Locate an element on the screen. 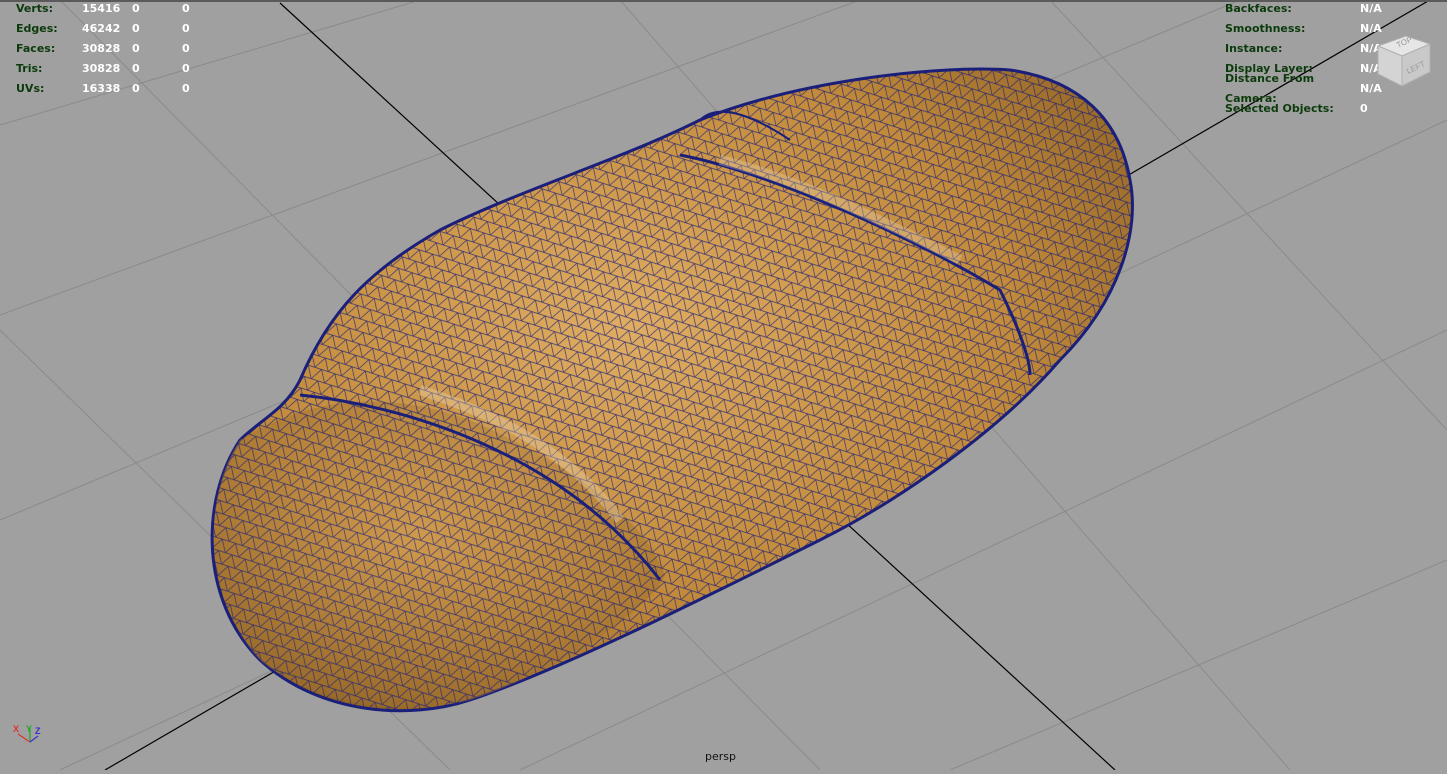 Image resolution: width=1447 pixels, height=774 pixels. hud-row-verts: Verts: 15416 0 0 is located at coordinates (111, 9).